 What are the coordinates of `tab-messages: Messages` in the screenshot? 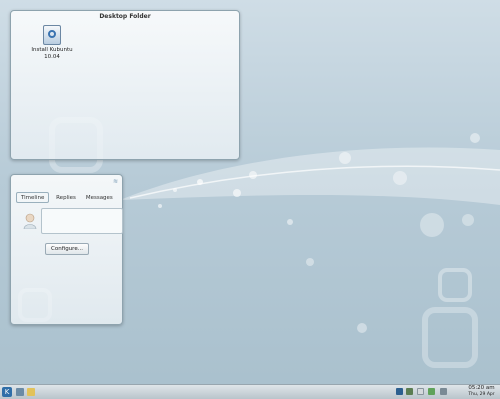 It's located at (99, 197).